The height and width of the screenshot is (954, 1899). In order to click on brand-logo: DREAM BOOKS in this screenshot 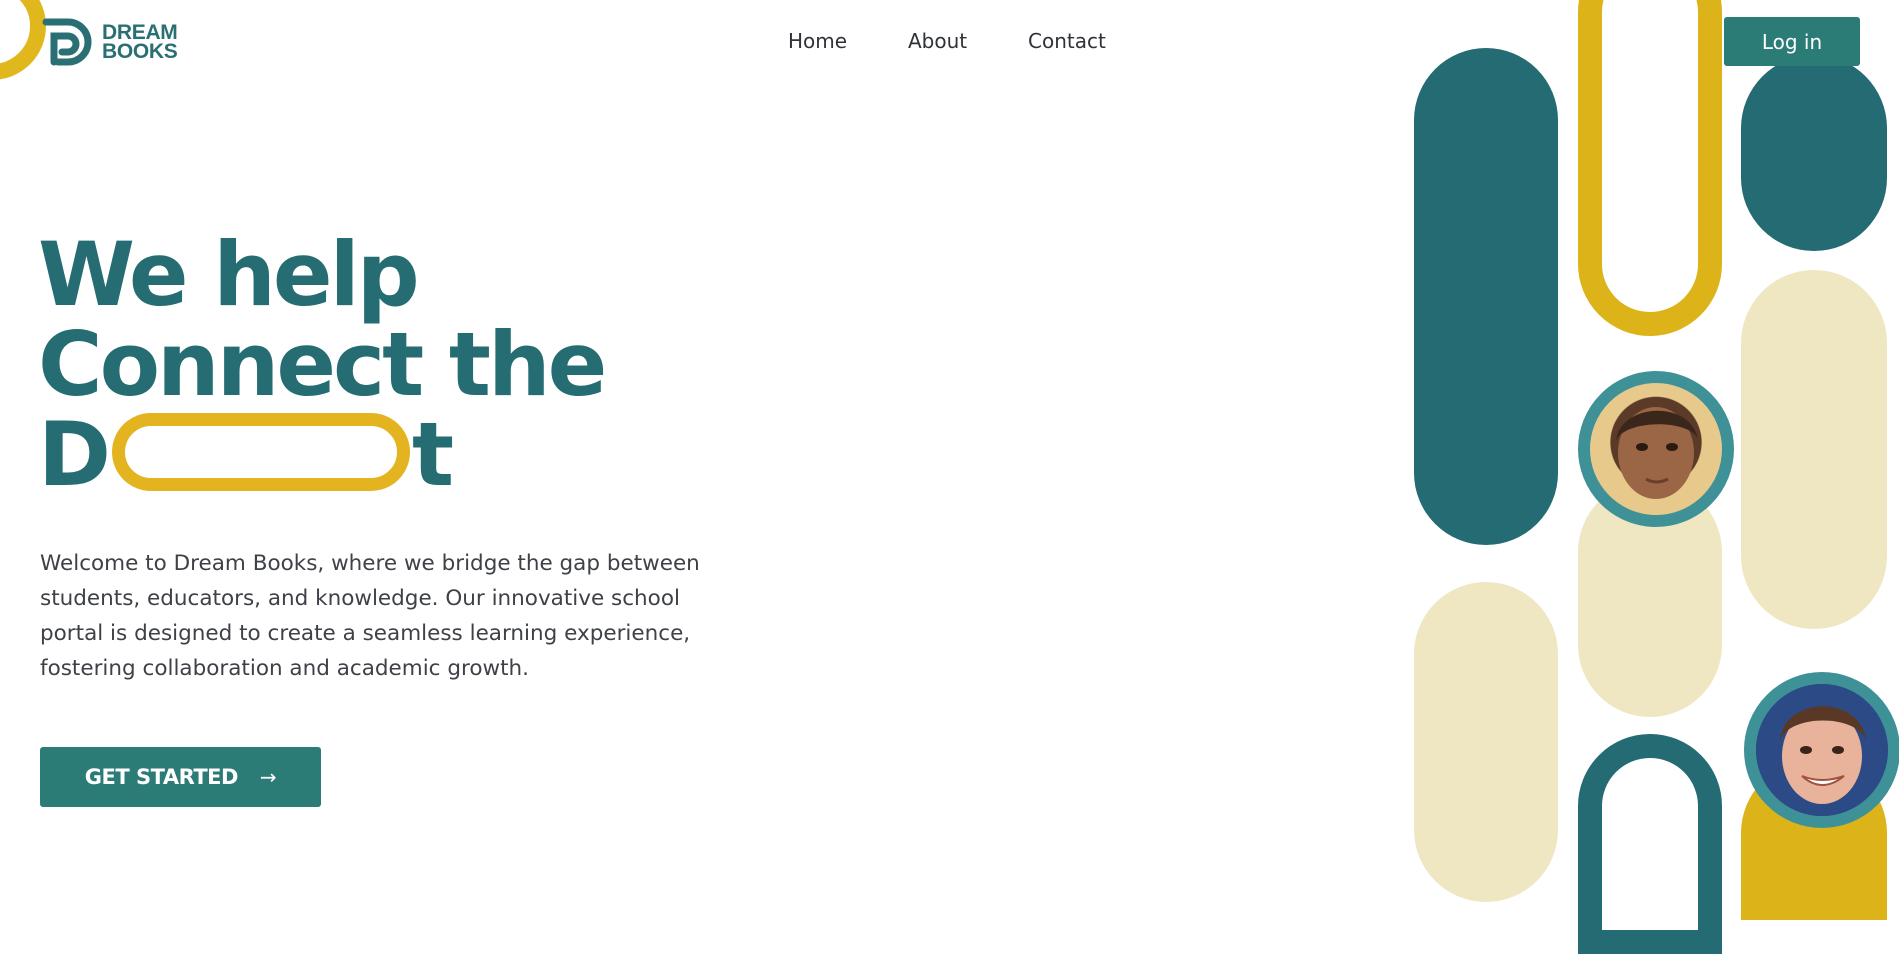, I will do `click(109, 42)`.